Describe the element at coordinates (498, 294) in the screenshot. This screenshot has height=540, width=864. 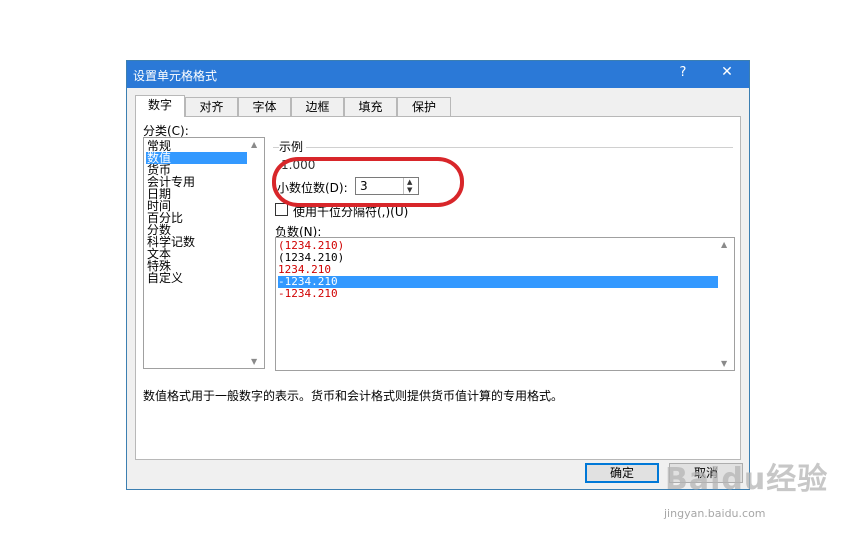
I see `negative-option: -1234.210` at that location.